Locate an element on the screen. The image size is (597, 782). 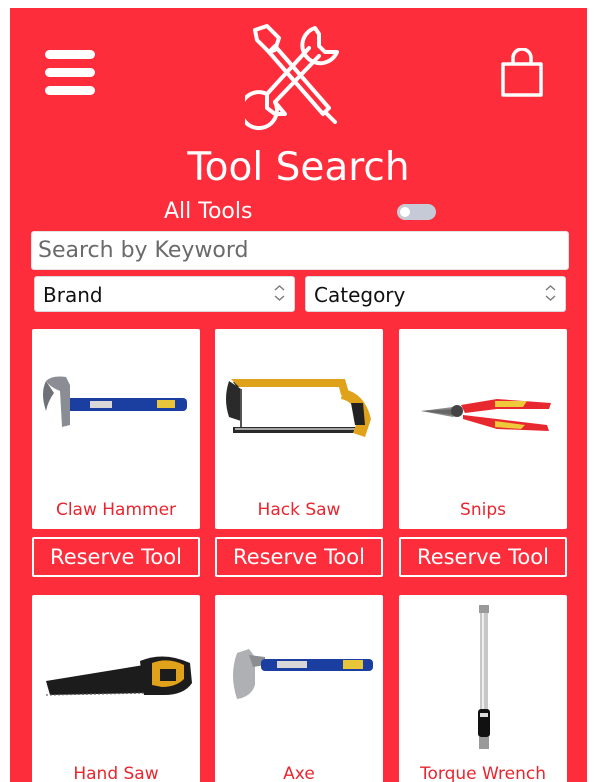
tool-card: Claw Hammer is located at coordinates (116, 429).